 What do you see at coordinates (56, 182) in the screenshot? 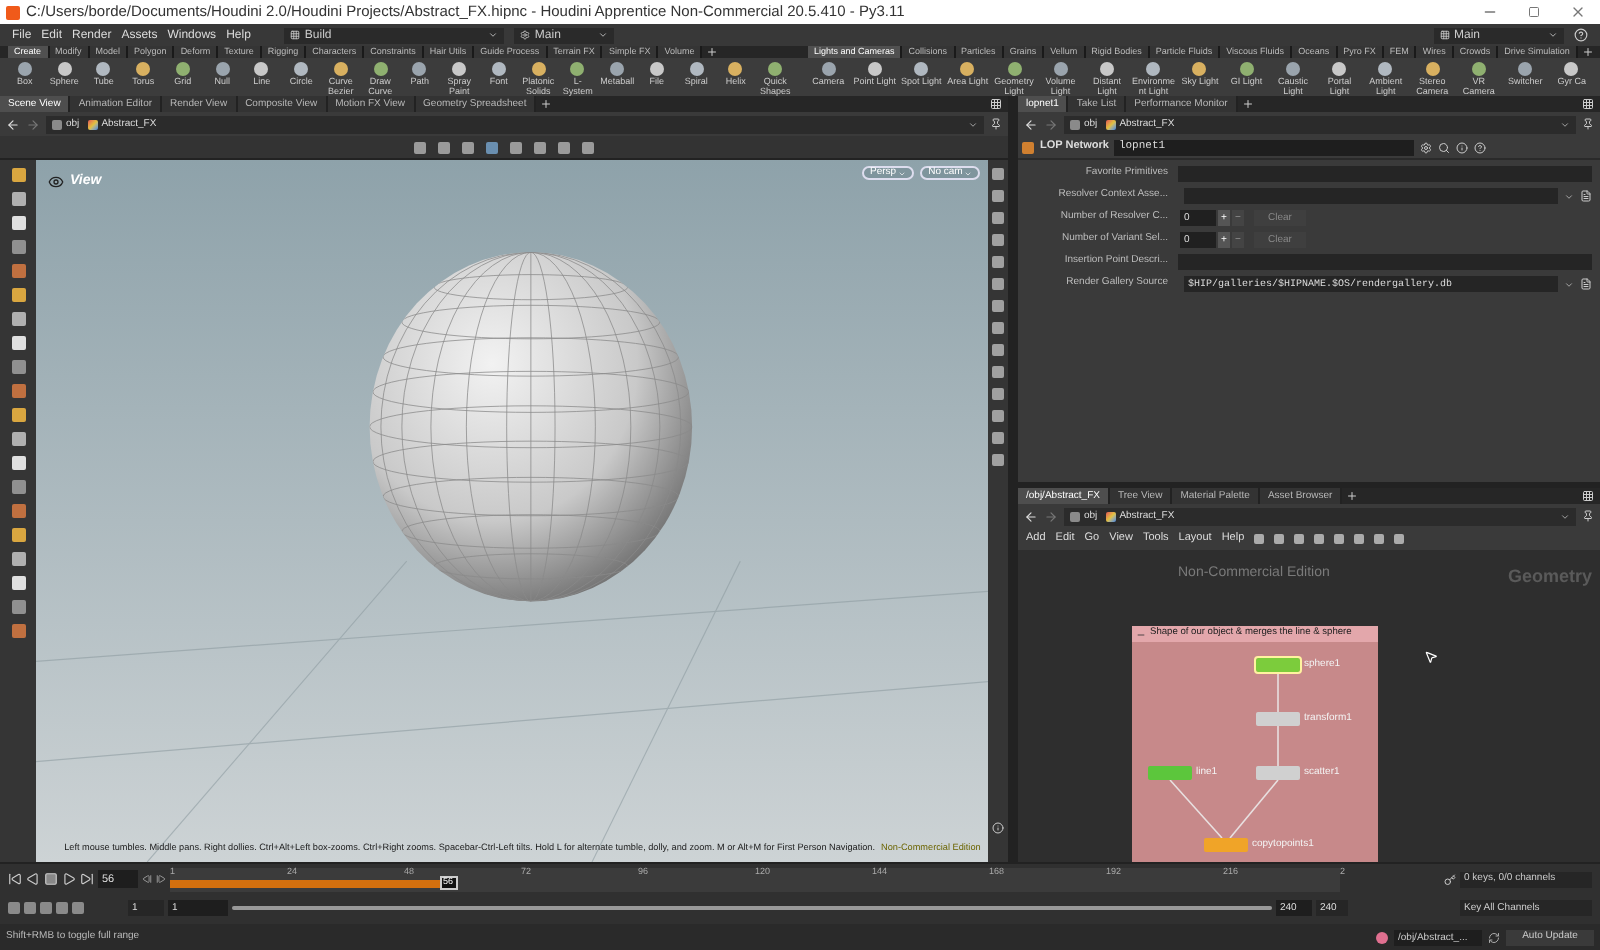
I see `view-icon` at bounding box center [56, 182].